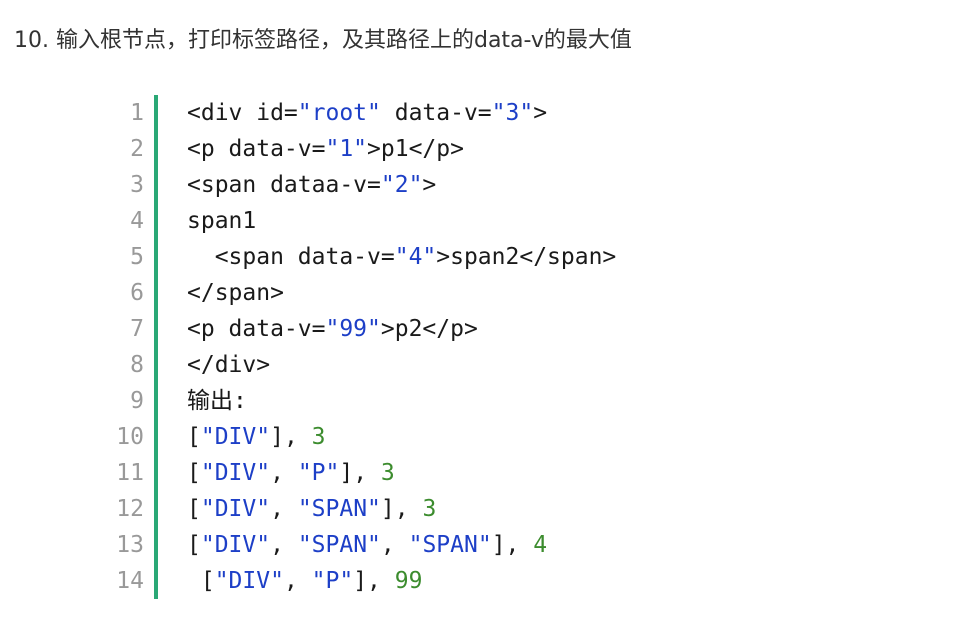  I want to click on code-token: data-v=, so click(436, 113).